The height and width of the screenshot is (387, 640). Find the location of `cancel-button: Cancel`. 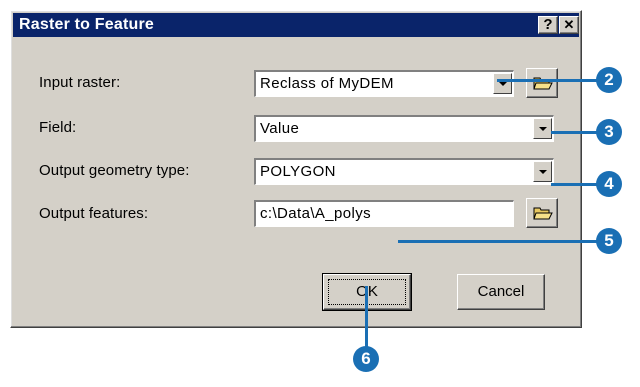

cancel-button: Cancel is located at coordinates (501, 292).